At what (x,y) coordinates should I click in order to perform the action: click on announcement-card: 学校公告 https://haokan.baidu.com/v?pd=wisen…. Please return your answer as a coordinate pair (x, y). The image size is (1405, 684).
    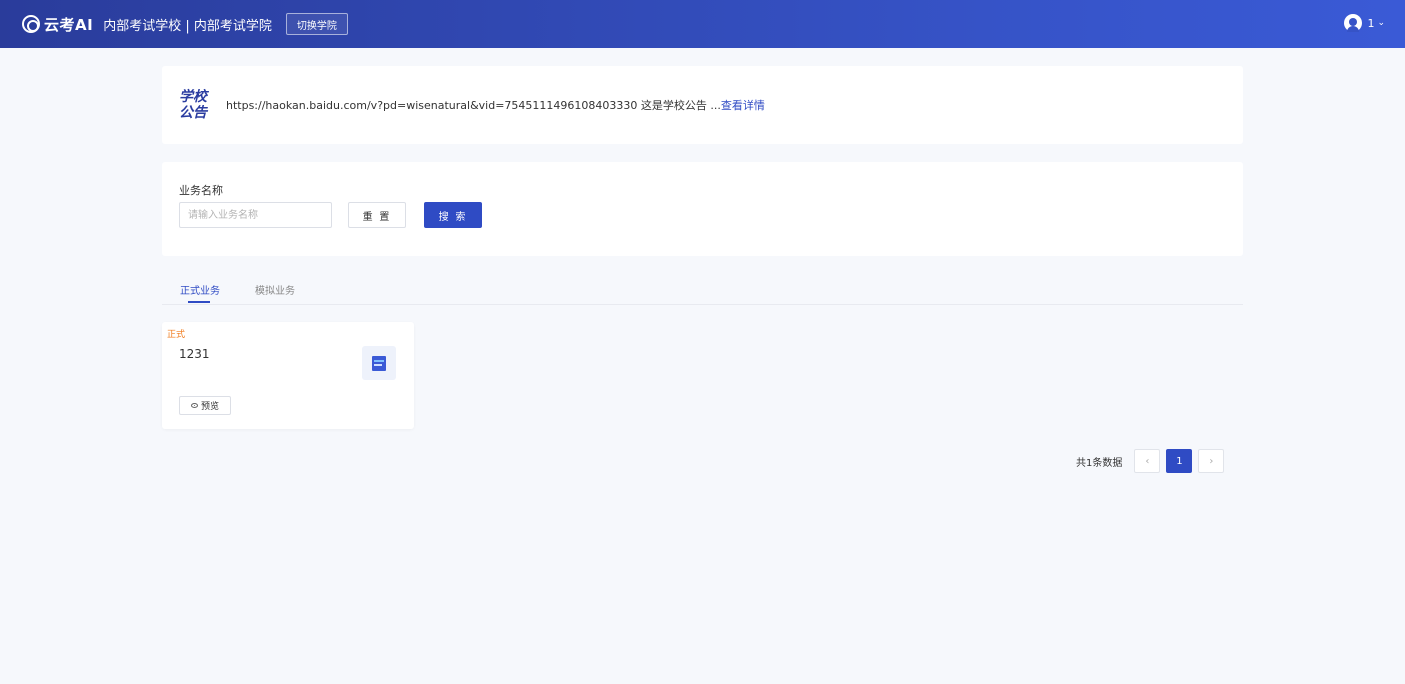
    Looking at the image, I should click on (702, 105).